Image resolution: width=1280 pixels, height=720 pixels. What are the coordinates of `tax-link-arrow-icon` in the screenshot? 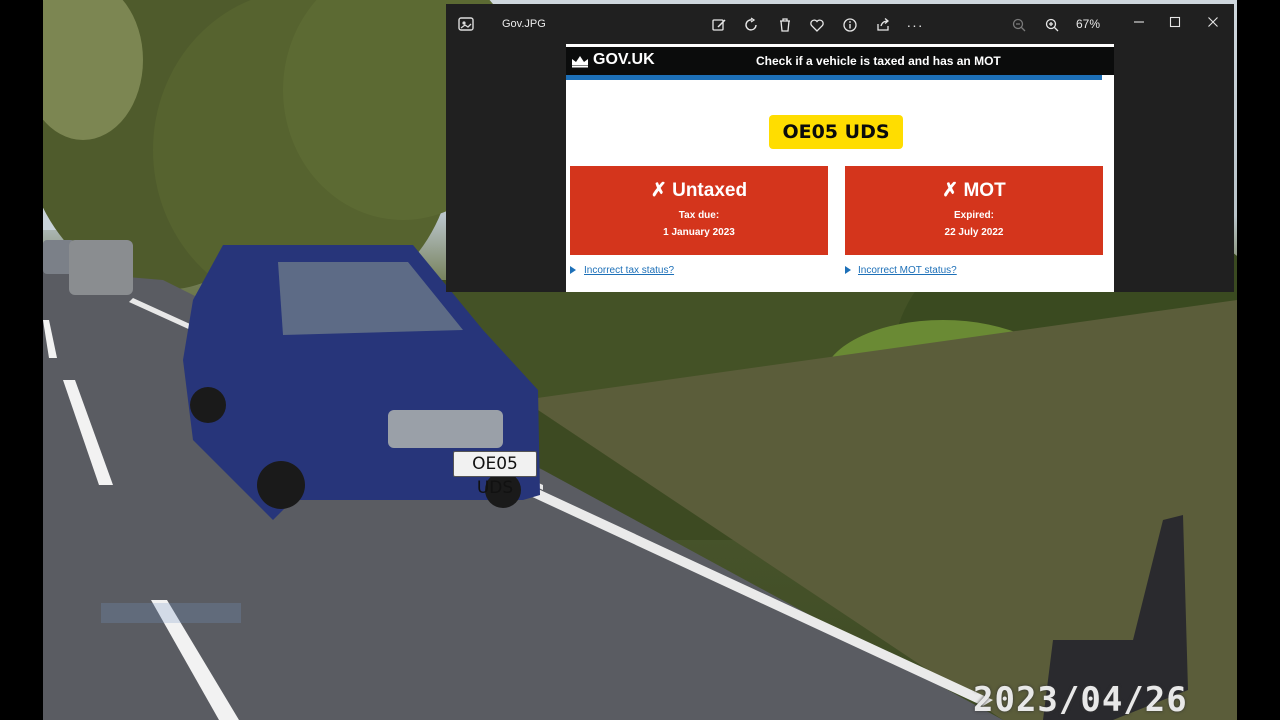 It's located at (573, 270).